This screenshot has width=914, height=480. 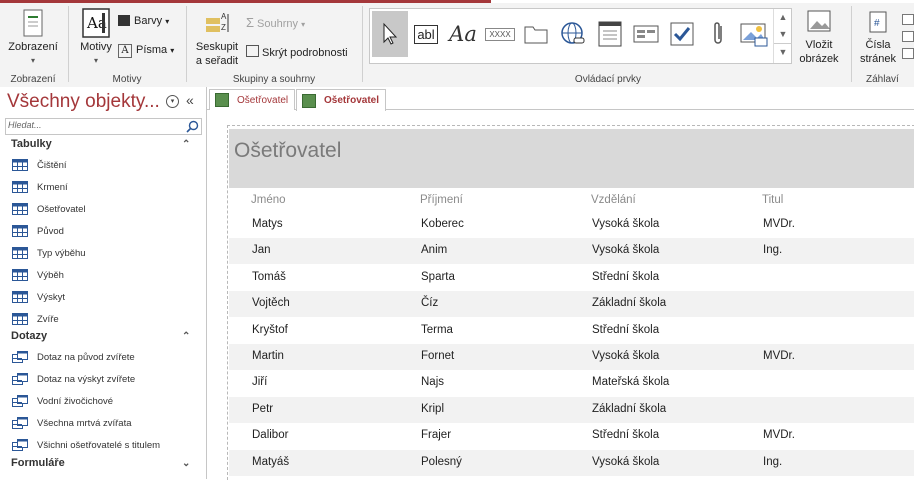 I want to click on nav-section-header: Formuláře, so click(x=38, y=463).